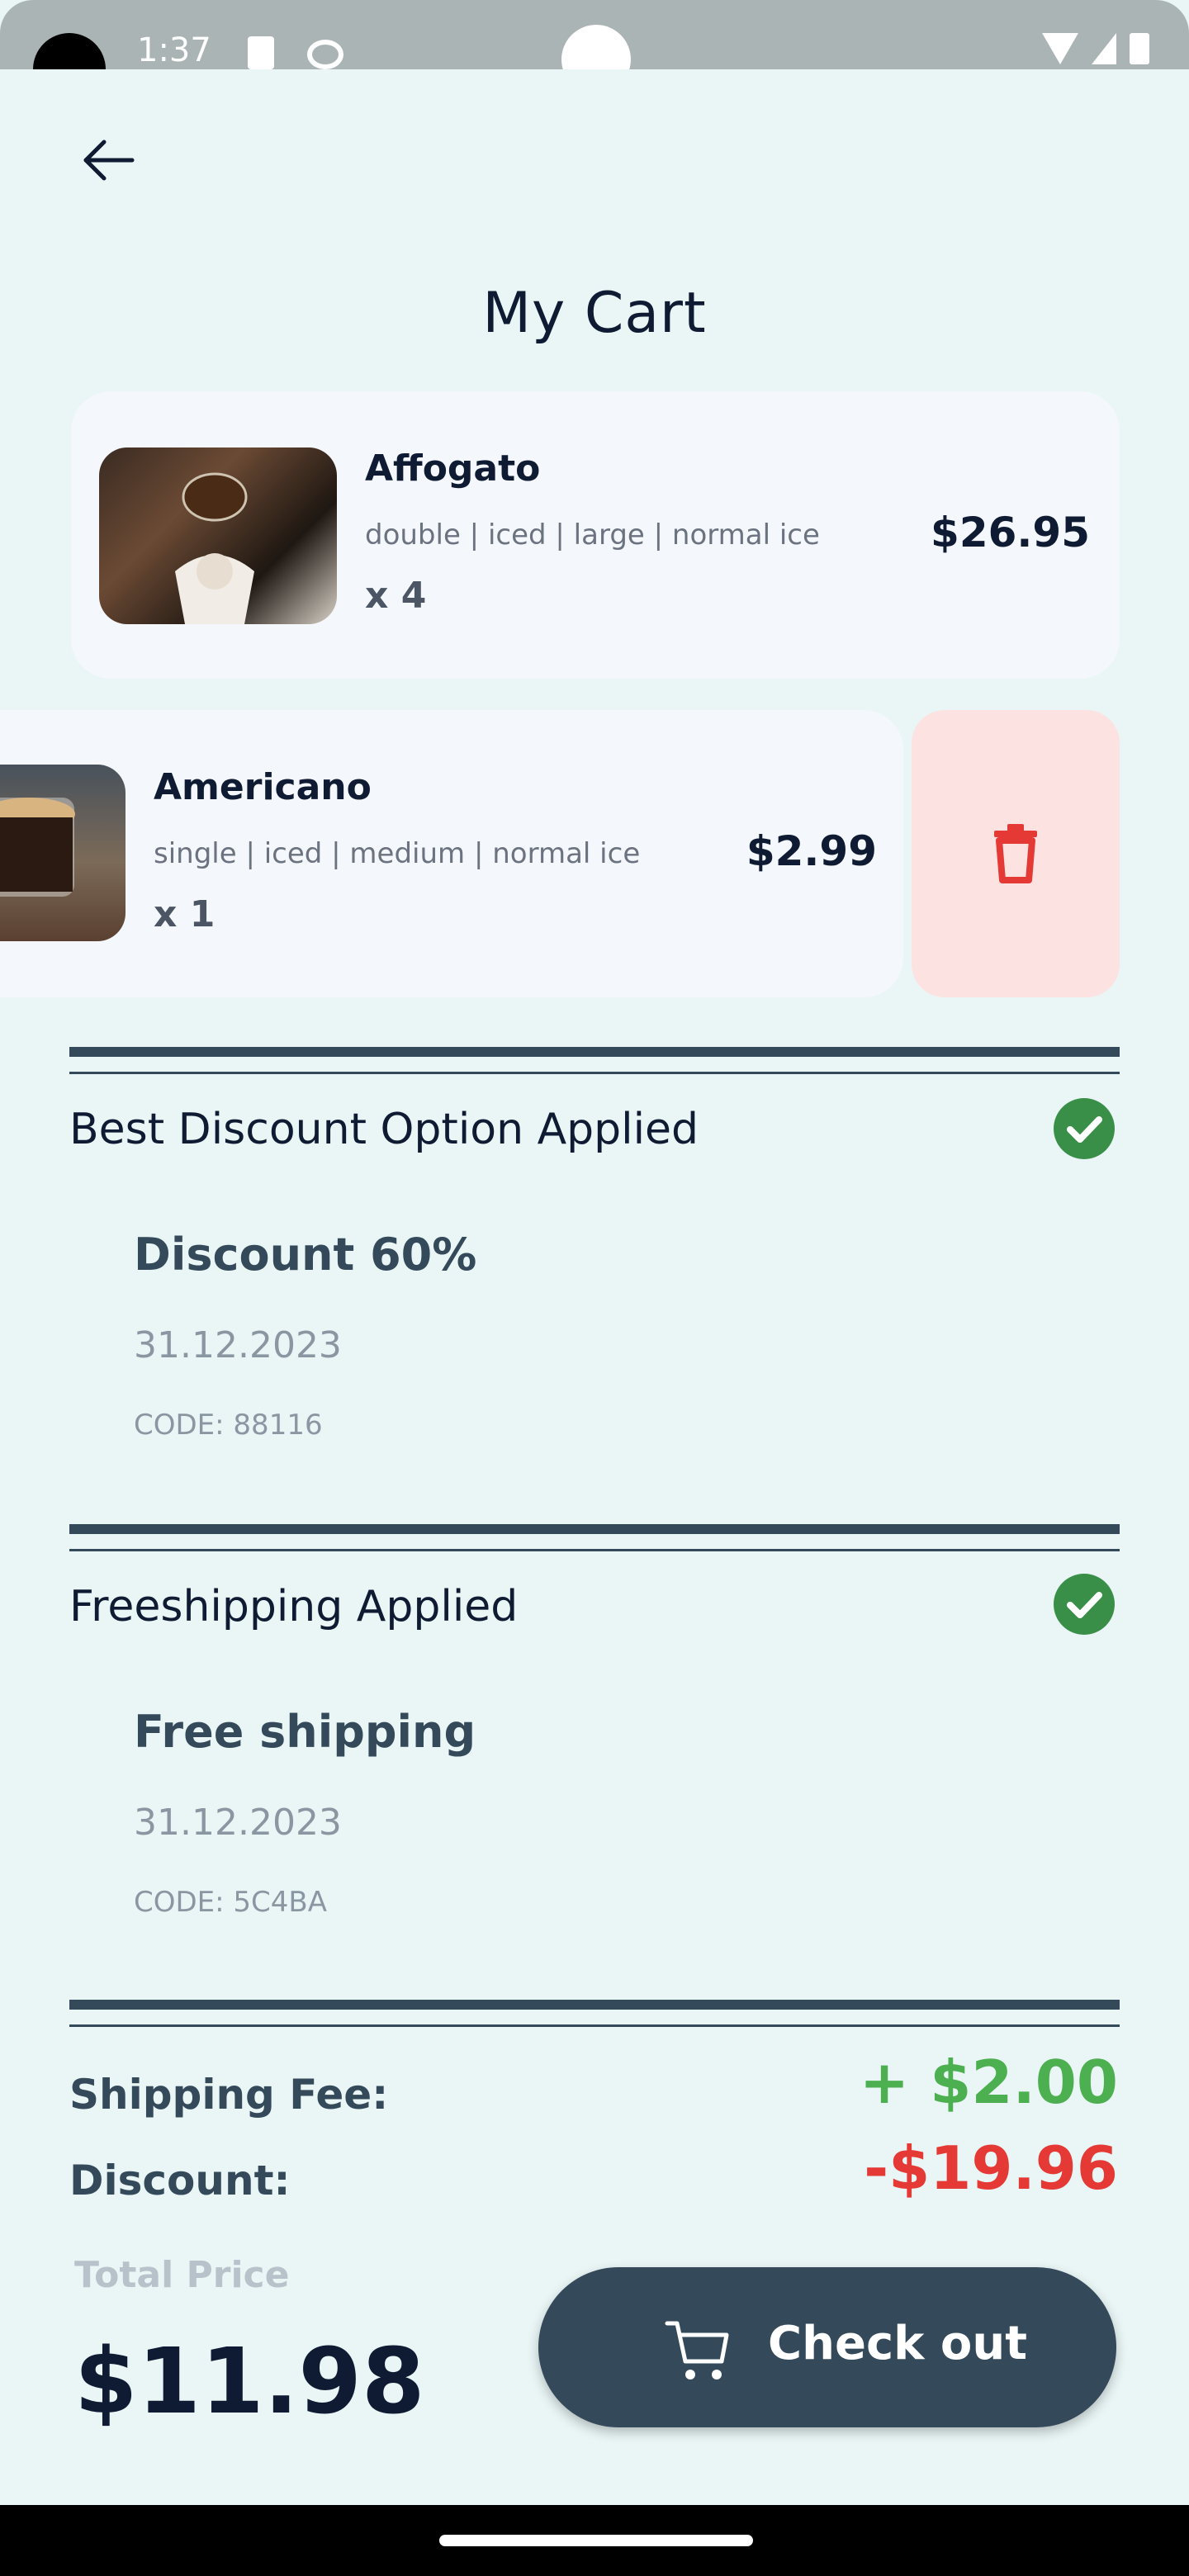 Image resolution: width=1189 pixels, height=2576 pixels. What do you see at coordinates (263, 787) in the screenshot?
I see `item-name: Americano` at bounding box center [263, 787].